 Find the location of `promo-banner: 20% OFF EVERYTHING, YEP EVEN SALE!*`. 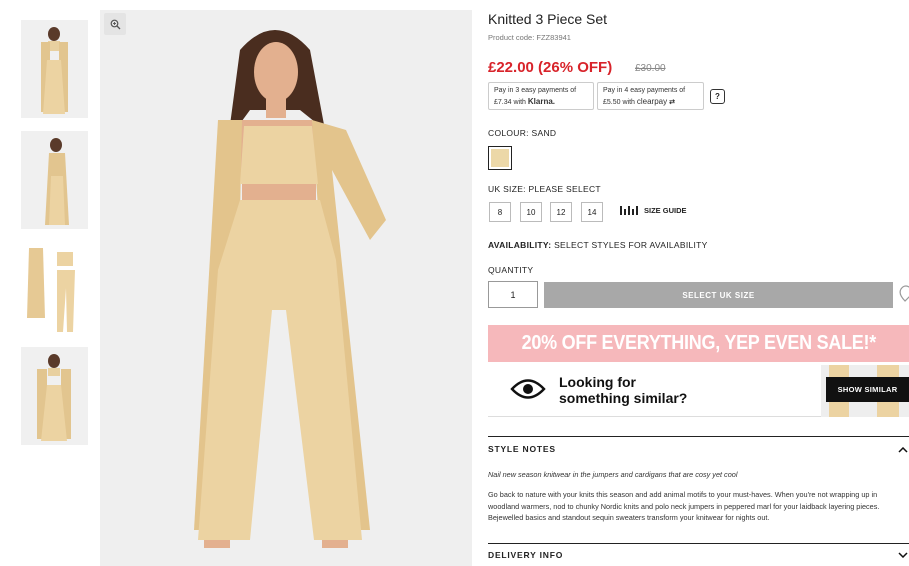

promo-banner: 20% OFF EVERYTHING, YEP EVEN SALE!* is located at coordinates (698, 343).